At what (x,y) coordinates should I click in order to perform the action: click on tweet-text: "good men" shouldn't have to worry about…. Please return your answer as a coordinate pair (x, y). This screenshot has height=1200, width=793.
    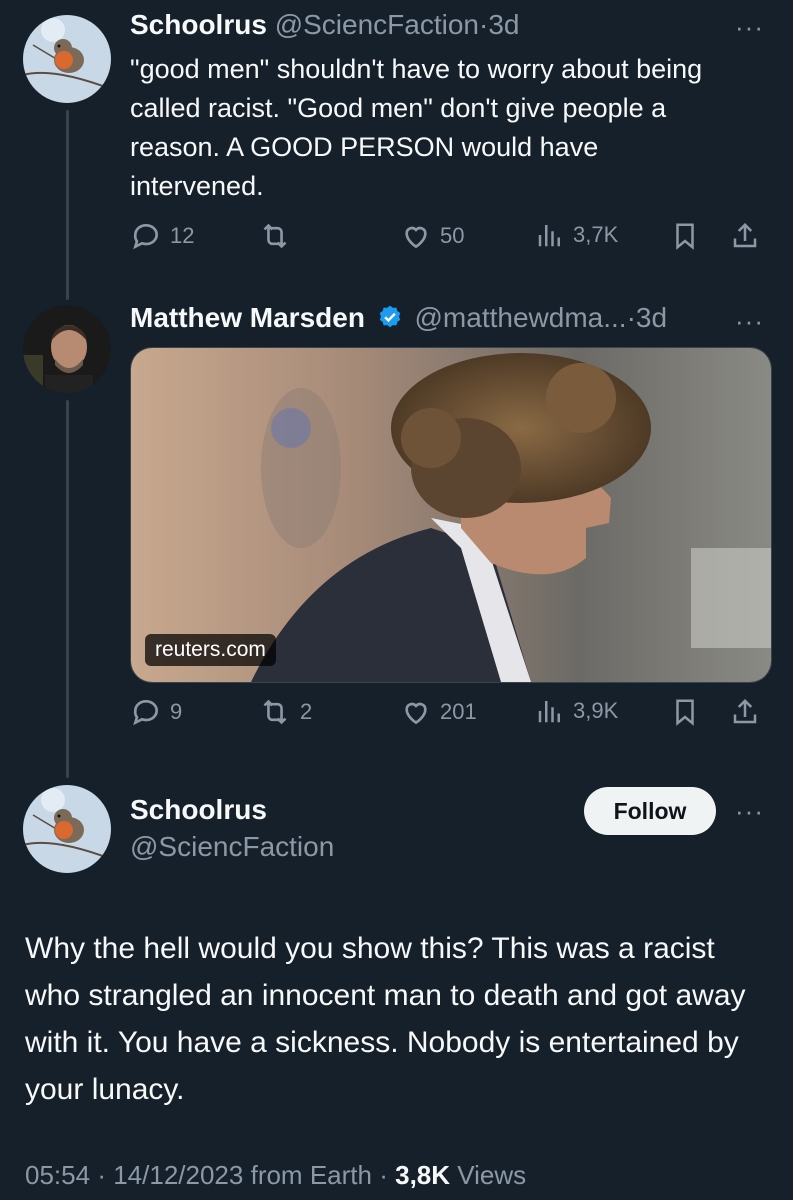
    Looking at the image, I should click on (416, 127).